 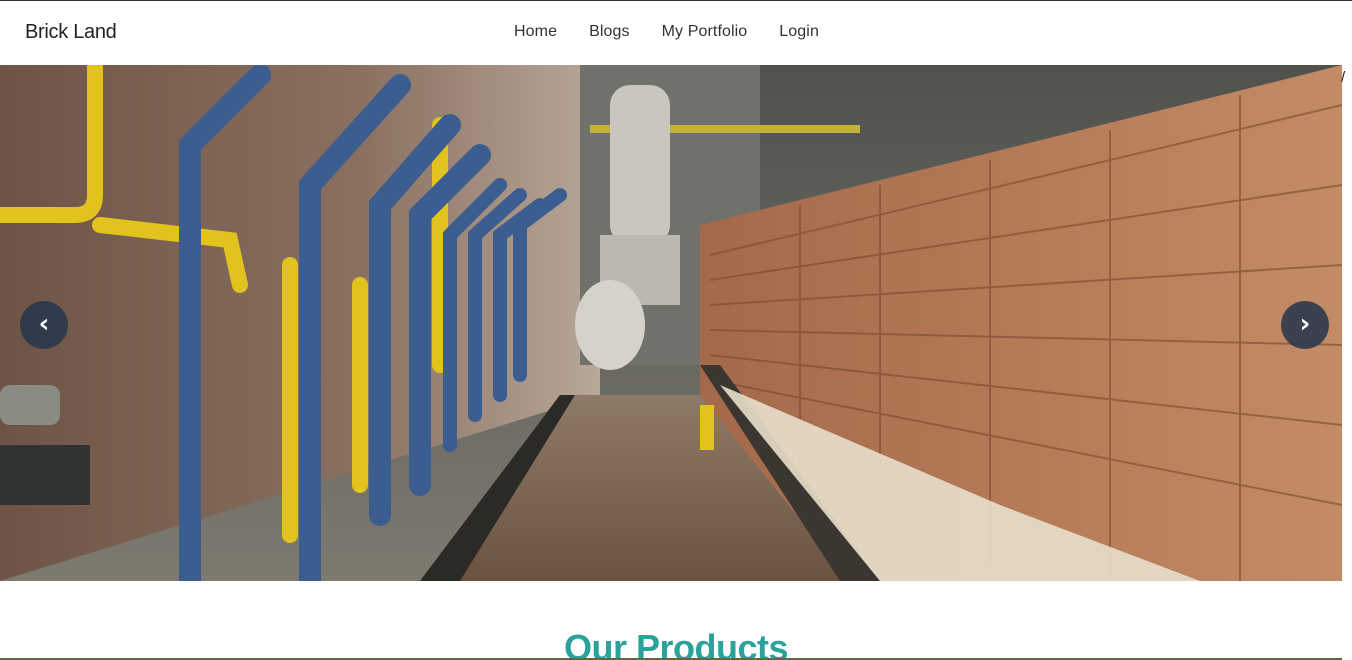 I want to click on nav-login: Login, so click(x=799, y=32).